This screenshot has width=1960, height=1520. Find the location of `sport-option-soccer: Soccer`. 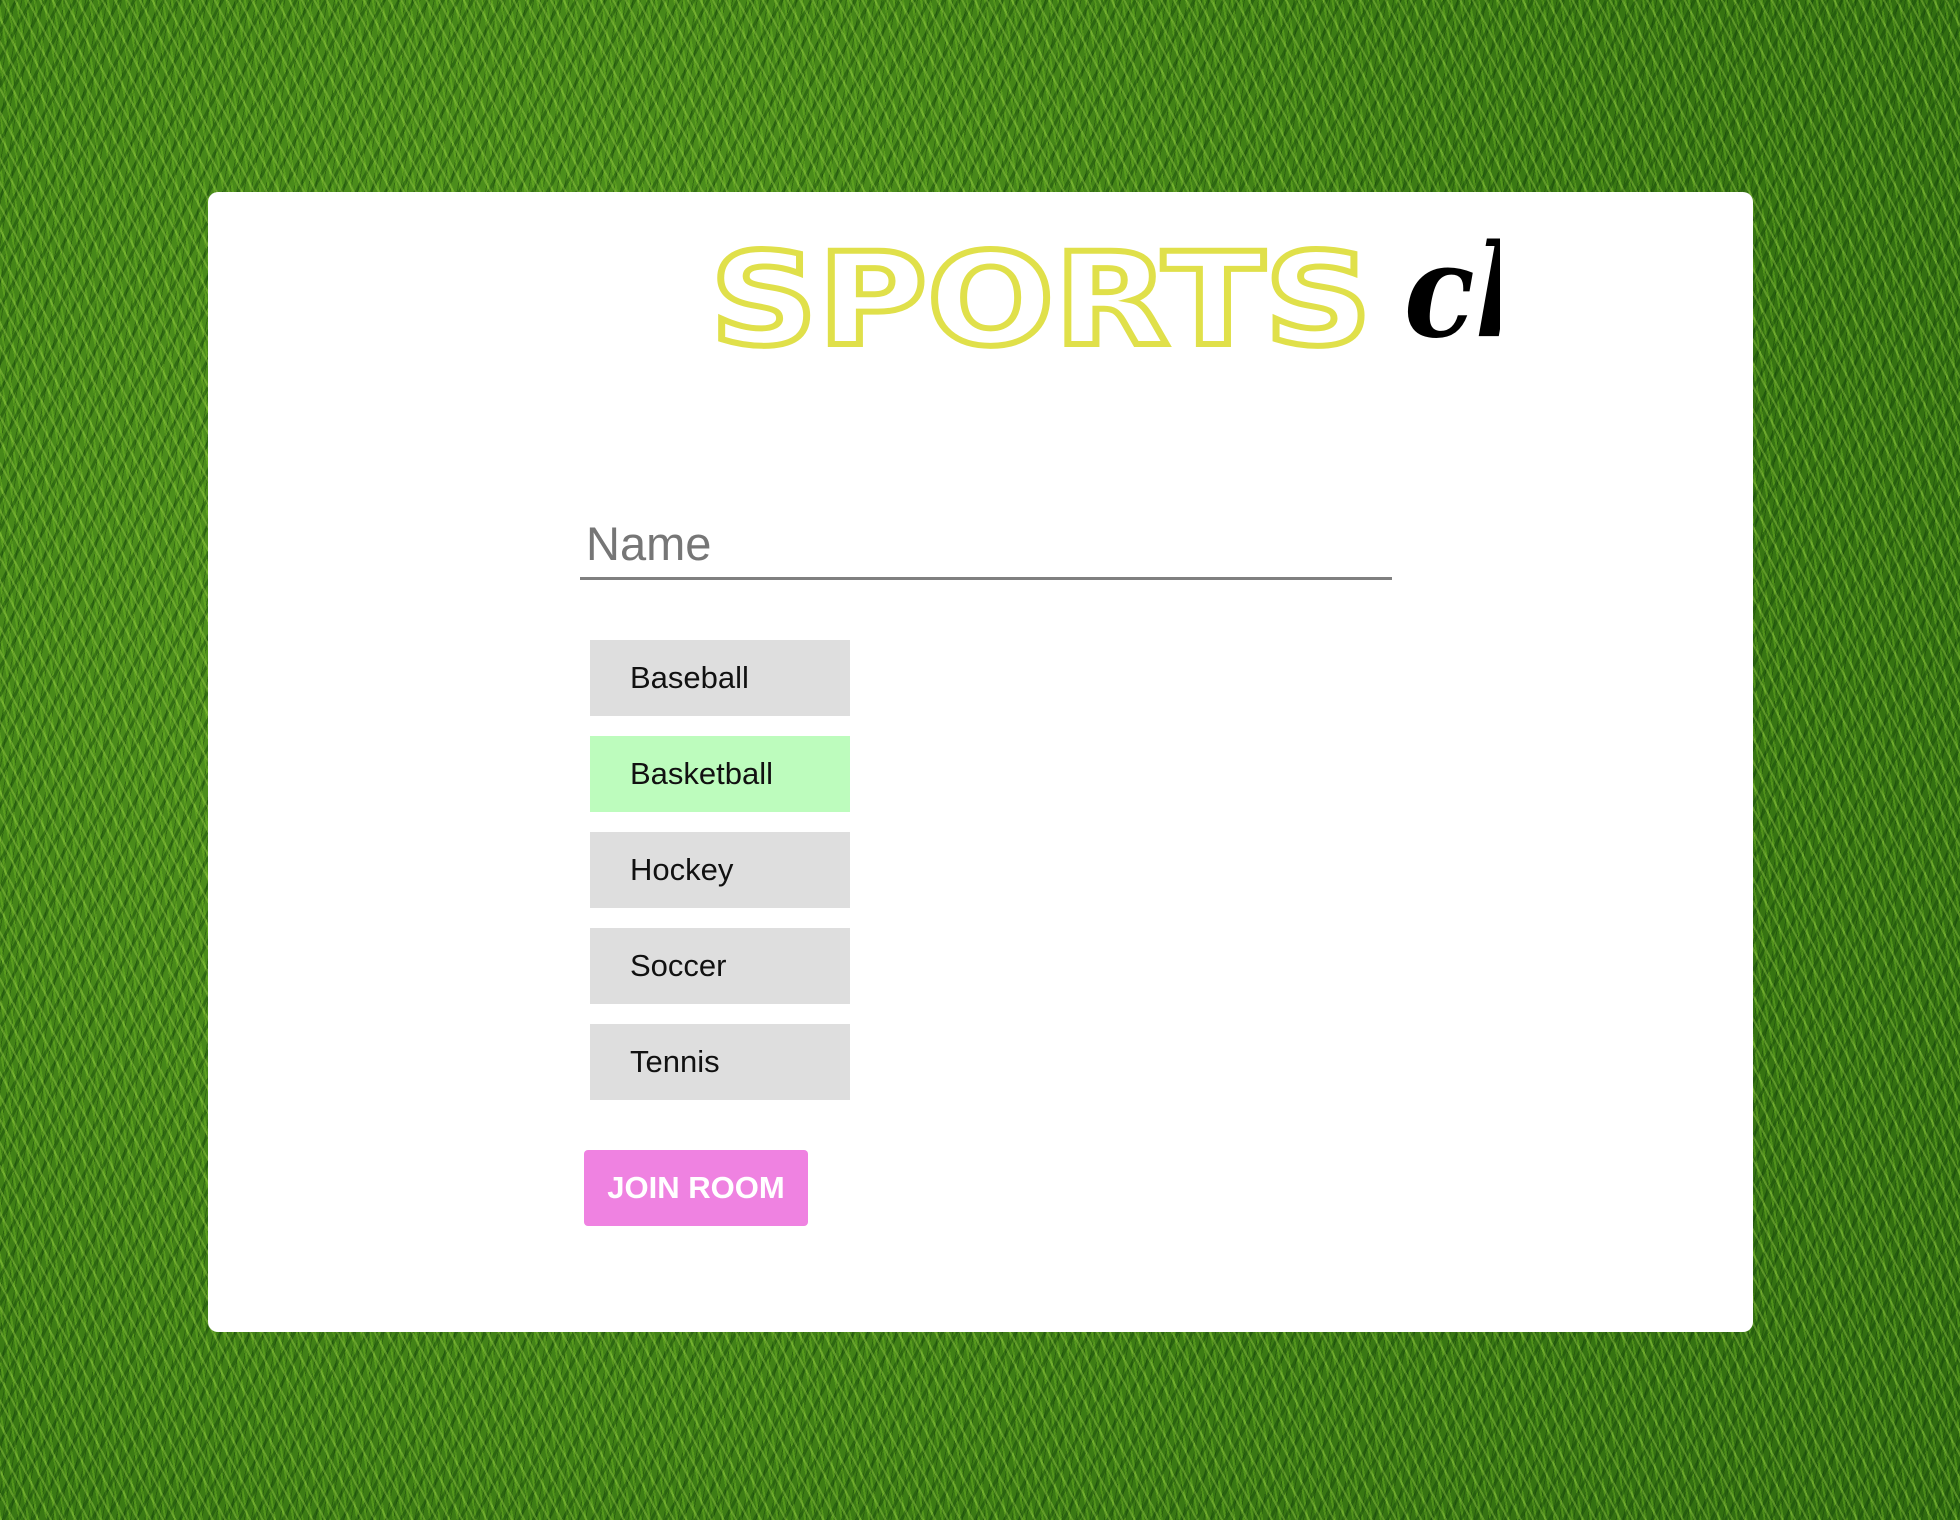

sport-option-soccer: Soccer is located at coordinates (720, 966).